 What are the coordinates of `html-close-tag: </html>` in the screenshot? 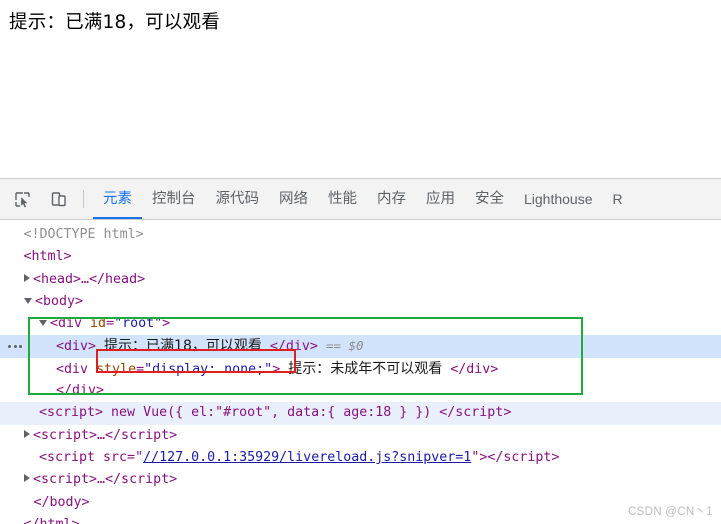 It's located at (52, 520).